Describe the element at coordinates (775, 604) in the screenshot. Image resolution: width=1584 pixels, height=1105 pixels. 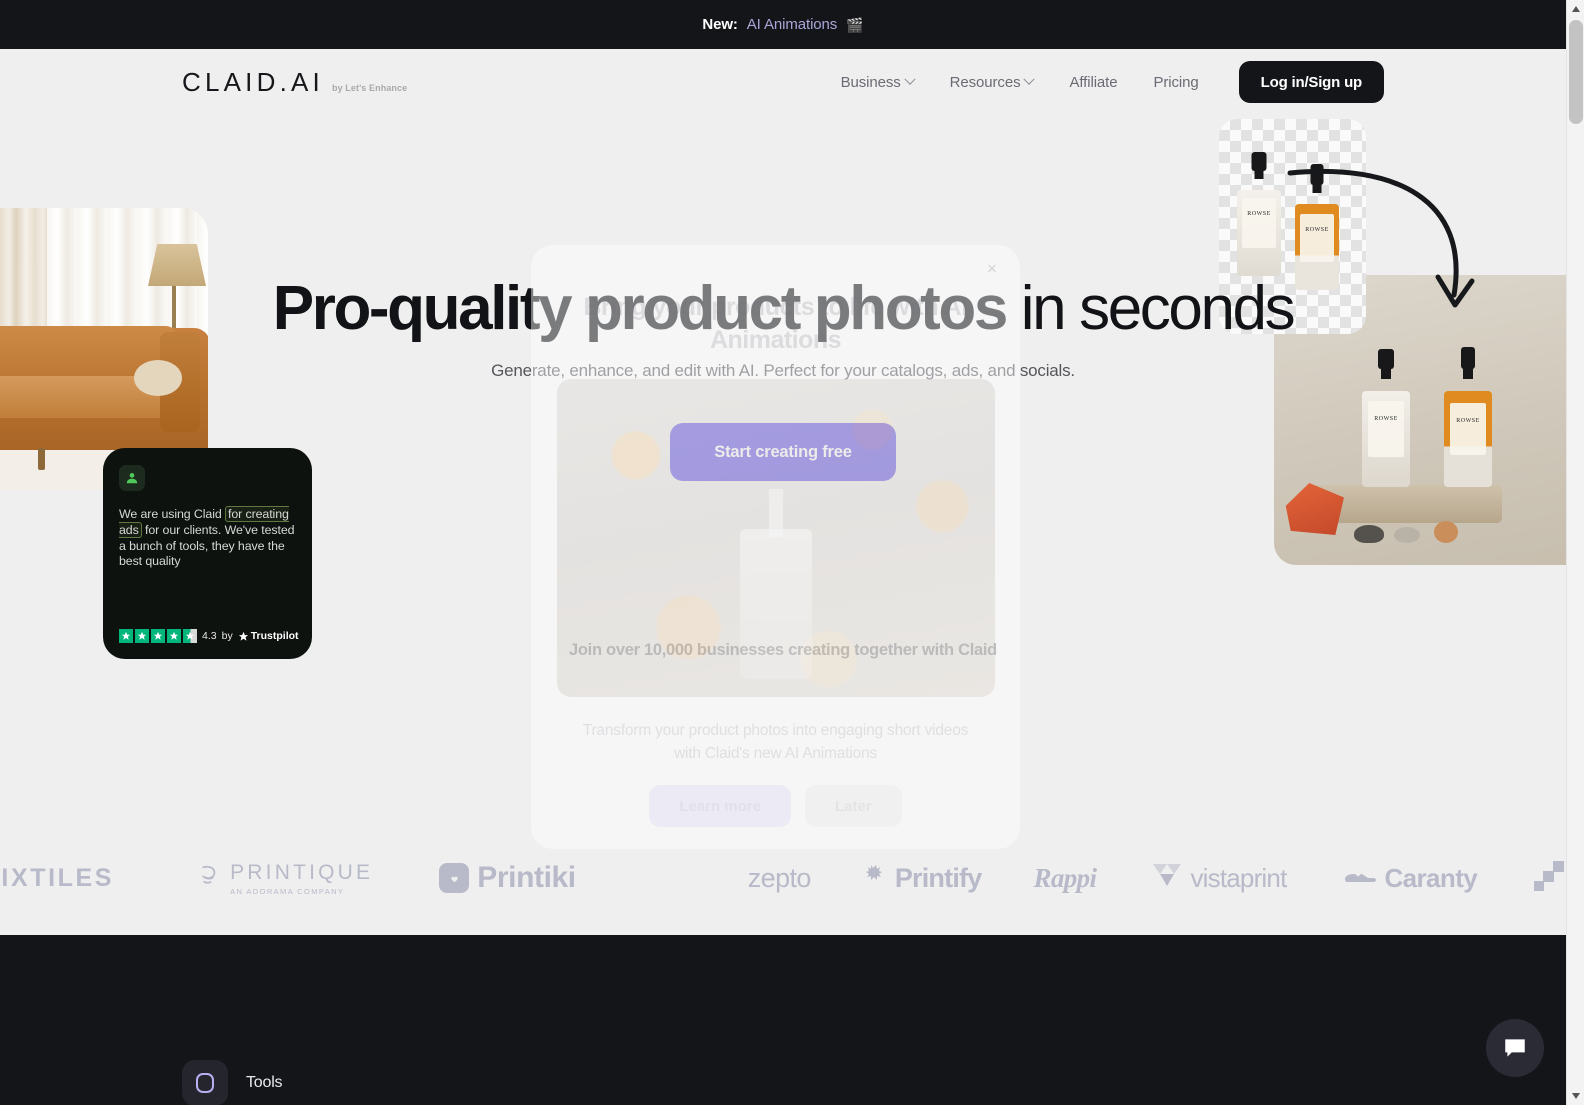
I see `preview-bottle` at that location.